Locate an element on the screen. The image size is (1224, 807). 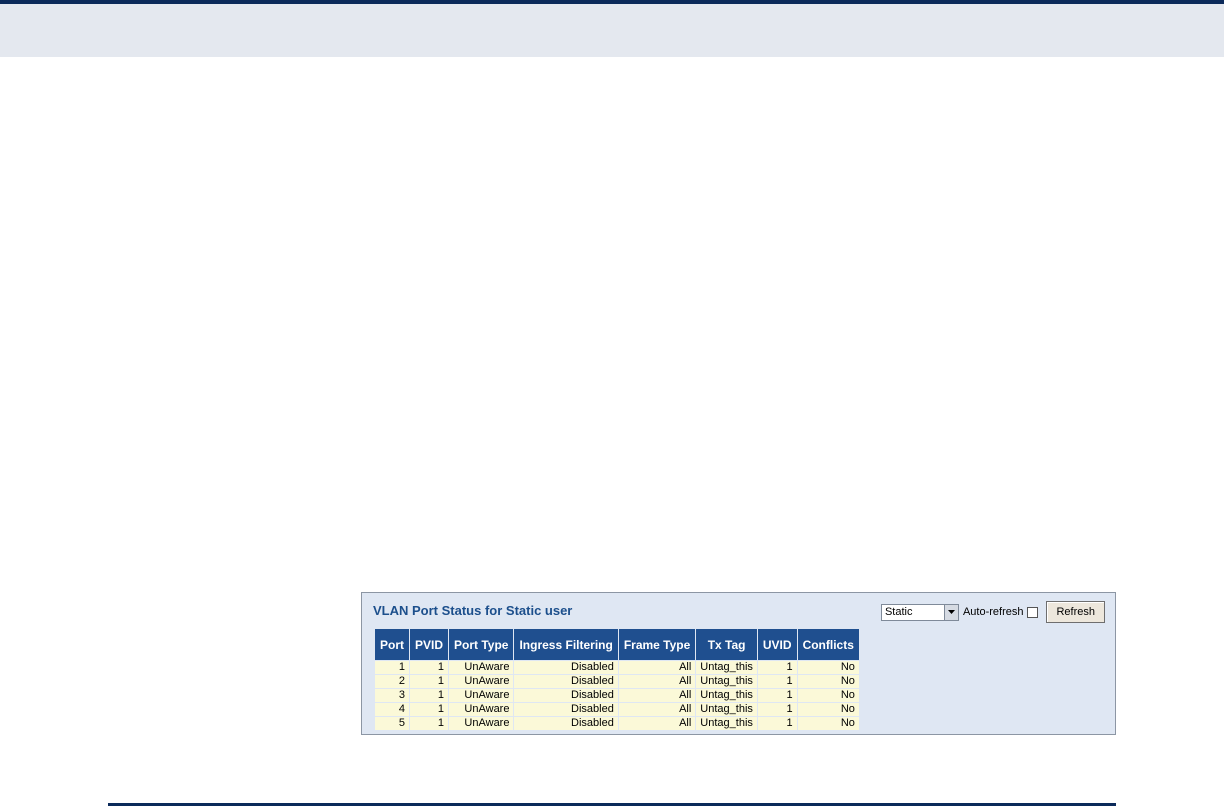
col-port: Port is located at coordinates (392, 644).